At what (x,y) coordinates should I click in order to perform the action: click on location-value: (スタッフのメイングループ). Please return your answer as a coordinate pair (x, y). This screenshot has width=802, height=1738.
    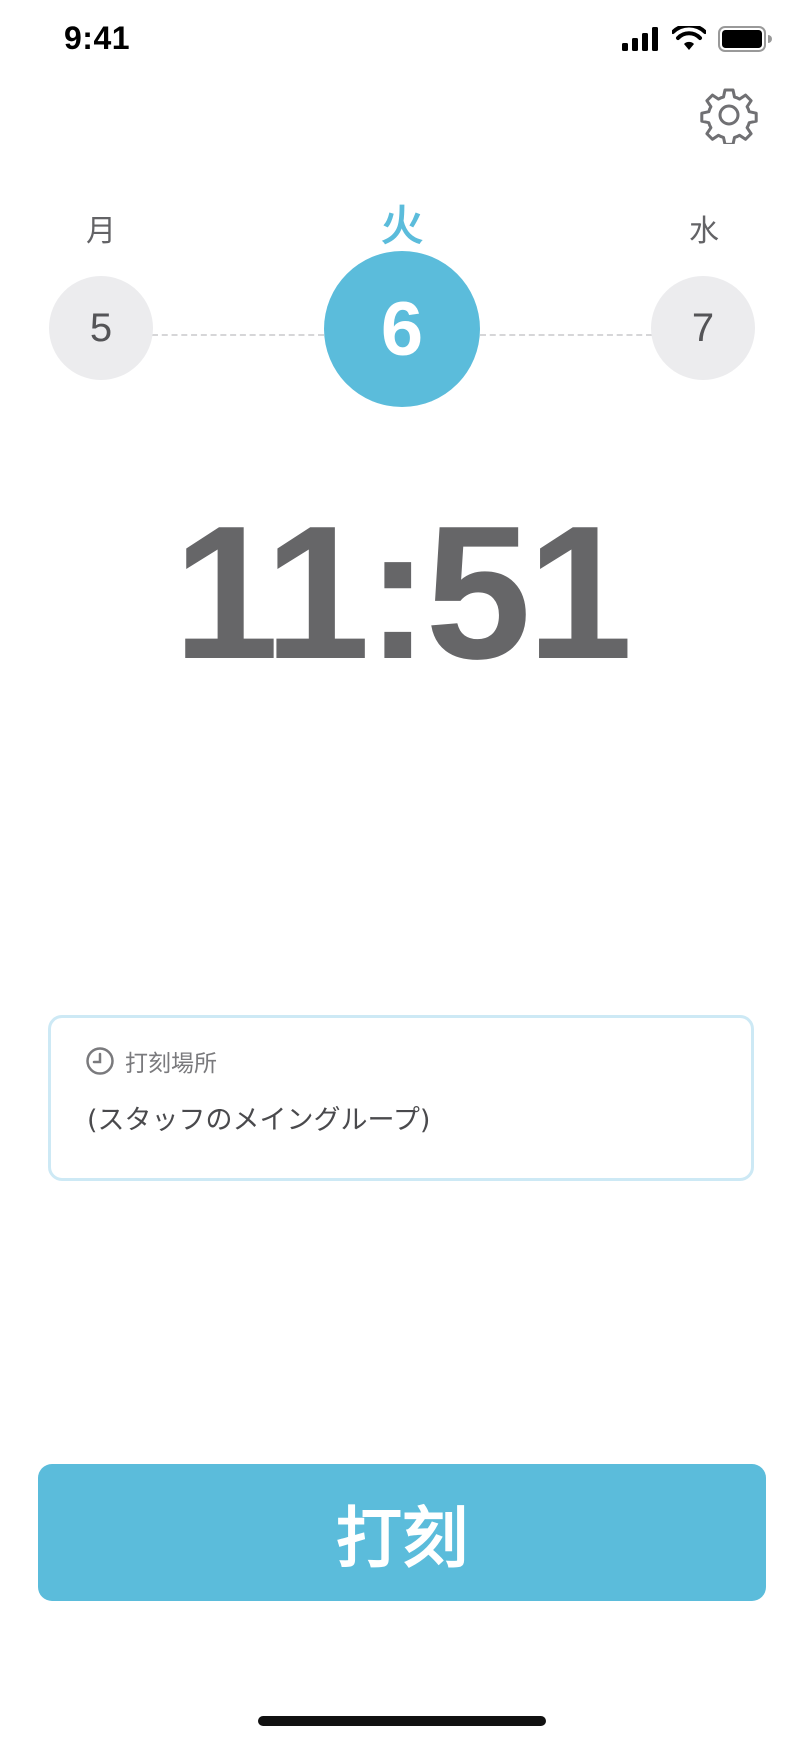
    Looking at the image, I should click on (259, 1120).